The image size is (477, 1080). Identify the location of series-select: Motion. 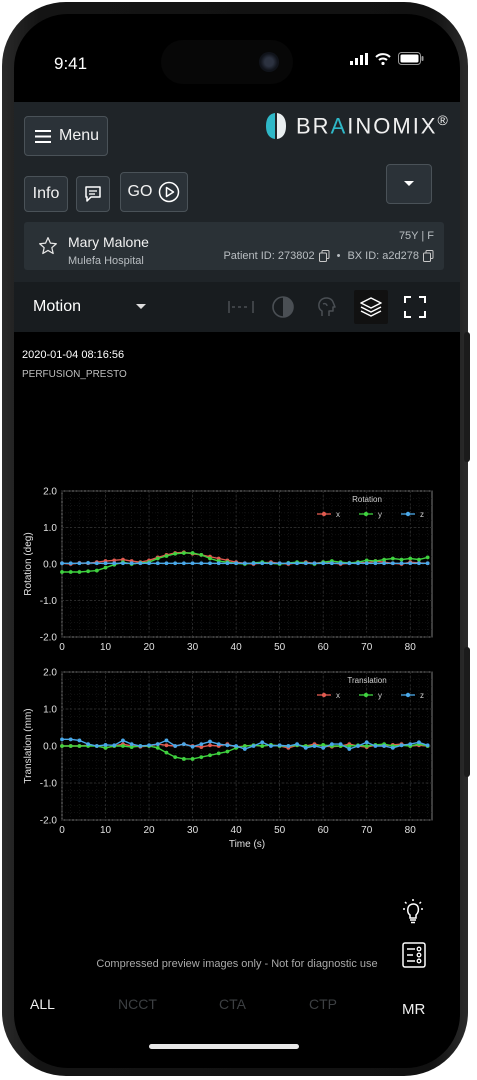
(57, 307).